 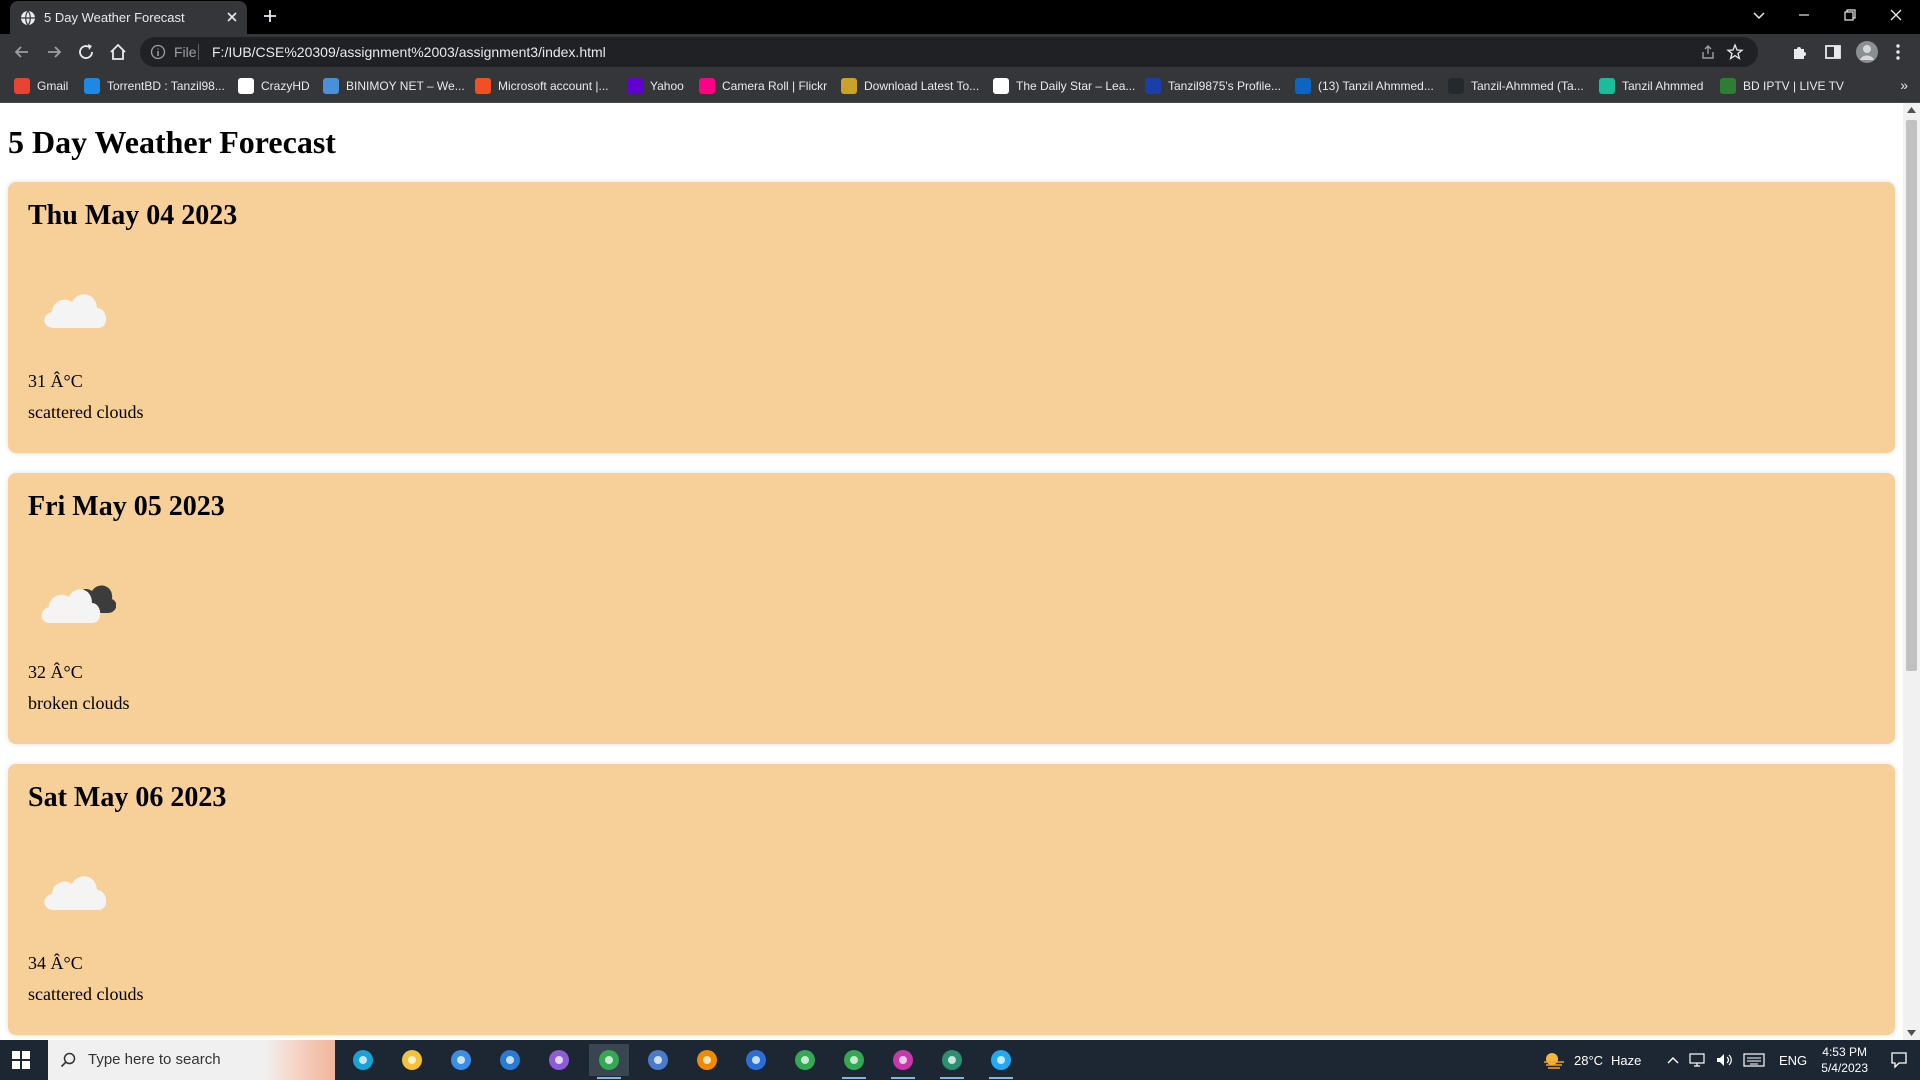 I want to click on tab-title: 5 Day Weather Forecast, so click(x=114, y=17).